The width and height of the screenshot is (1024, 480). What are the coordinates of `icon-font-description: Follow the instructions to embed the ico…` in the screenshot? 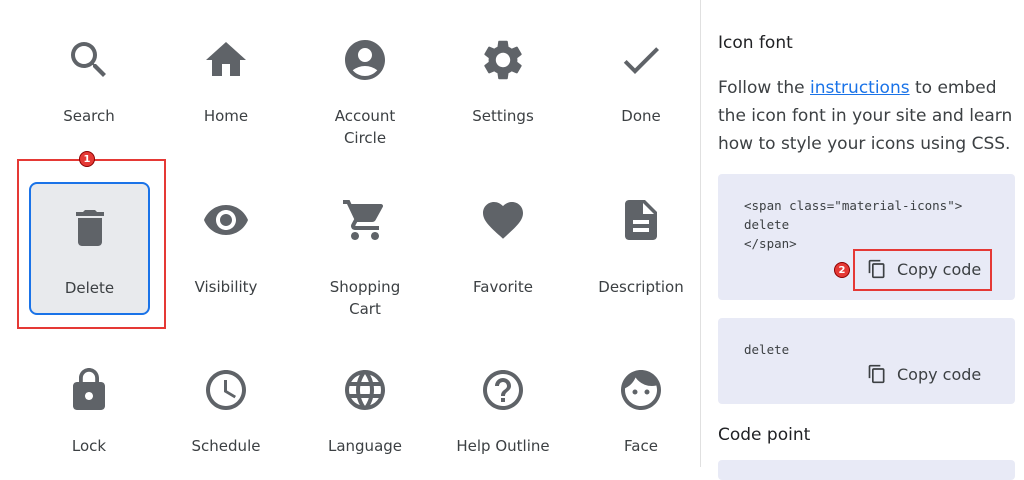 It's located at (868, 116).